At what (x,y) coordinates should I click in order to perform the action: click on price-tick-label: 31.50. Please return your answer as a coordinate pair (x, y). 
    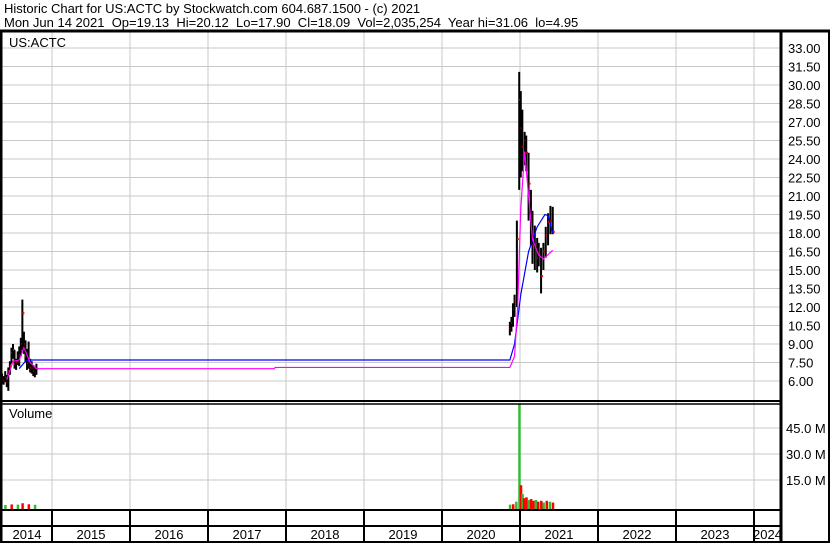
    Looking at the image, I should click on (804, 67).